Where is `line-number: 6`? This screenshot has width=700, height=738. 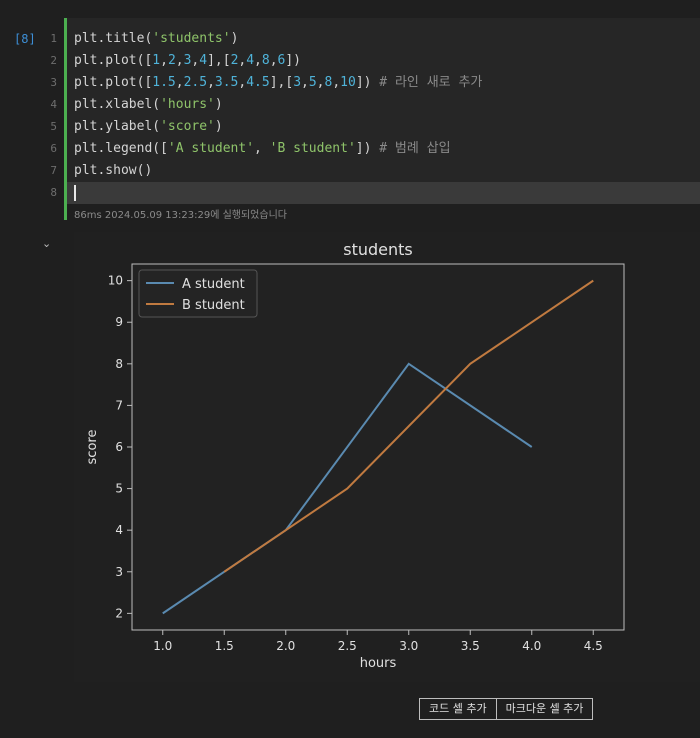
line-number: 6 is located at coordinates (53, 148).